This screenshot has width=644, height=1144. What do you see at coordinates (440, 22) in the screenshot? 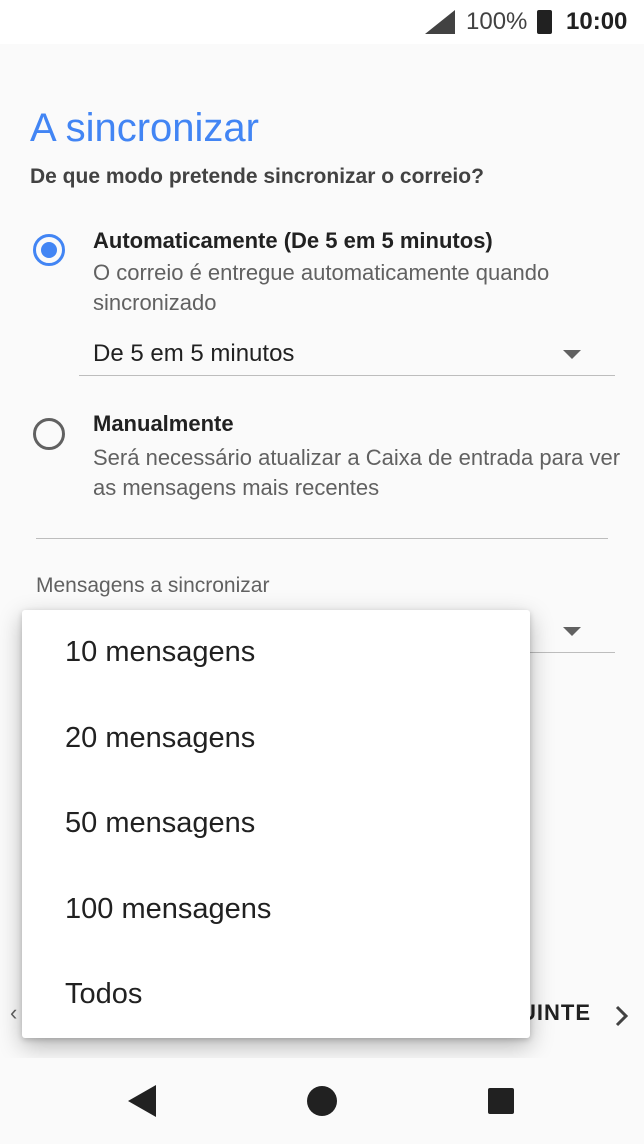
I see `signal-icon` at bounding box center [440, 22].